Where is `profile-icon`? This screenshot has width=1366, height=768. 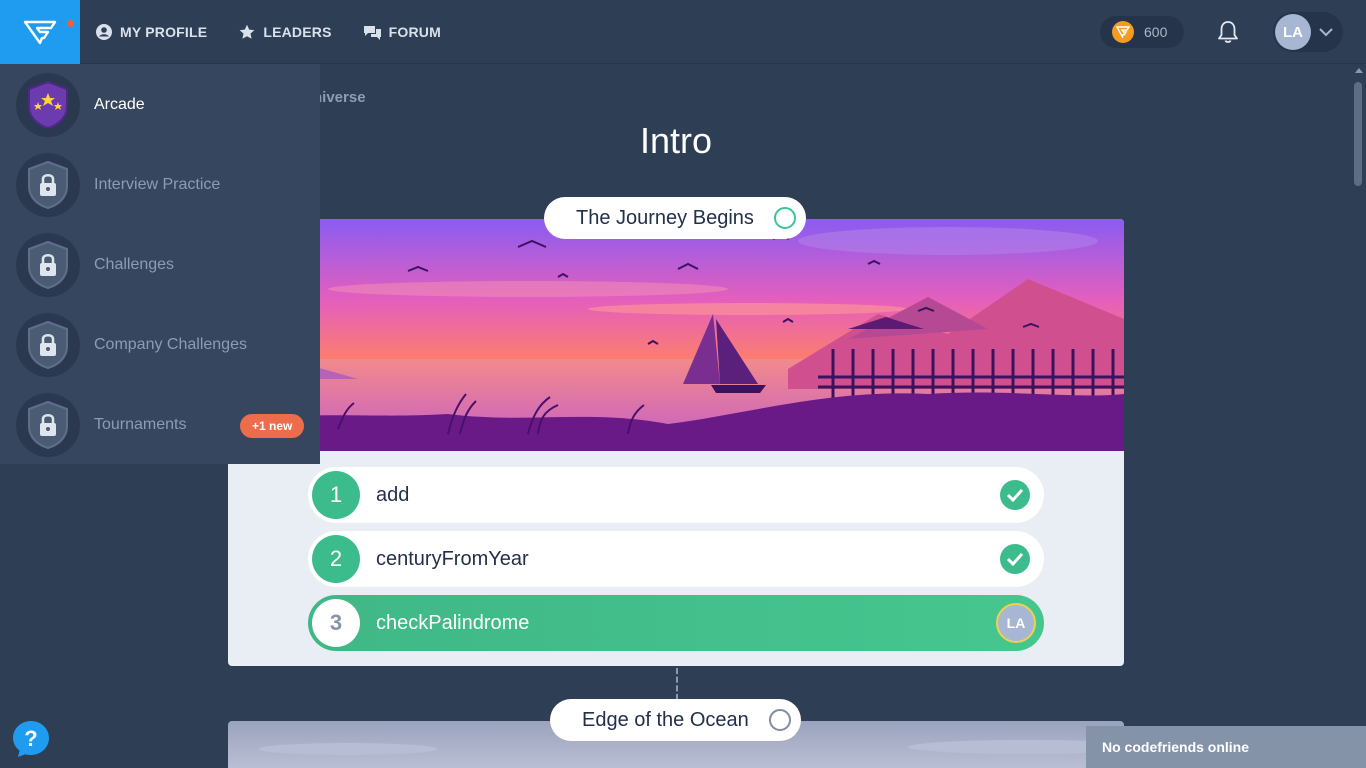
profile-icon is located at coordinates (104, 32).